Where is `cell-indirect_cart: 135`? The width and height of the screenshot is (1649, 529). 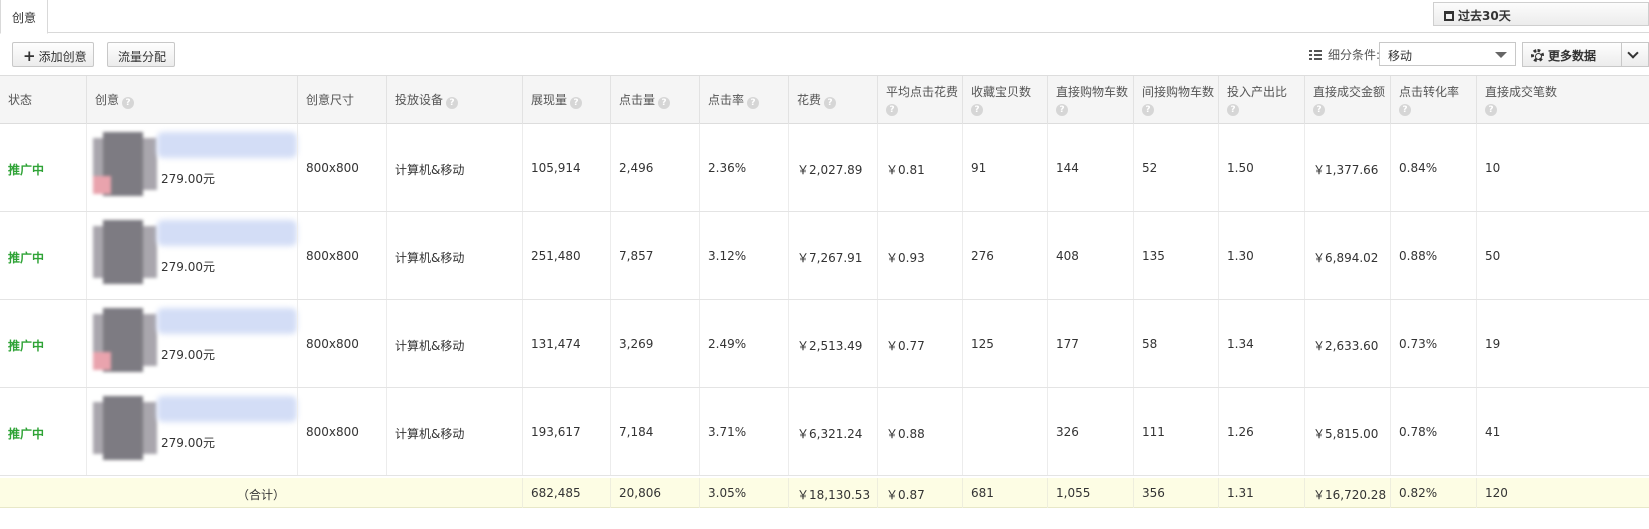 cell-indirect_cart: 135 is located at coordinates (1175, 255).